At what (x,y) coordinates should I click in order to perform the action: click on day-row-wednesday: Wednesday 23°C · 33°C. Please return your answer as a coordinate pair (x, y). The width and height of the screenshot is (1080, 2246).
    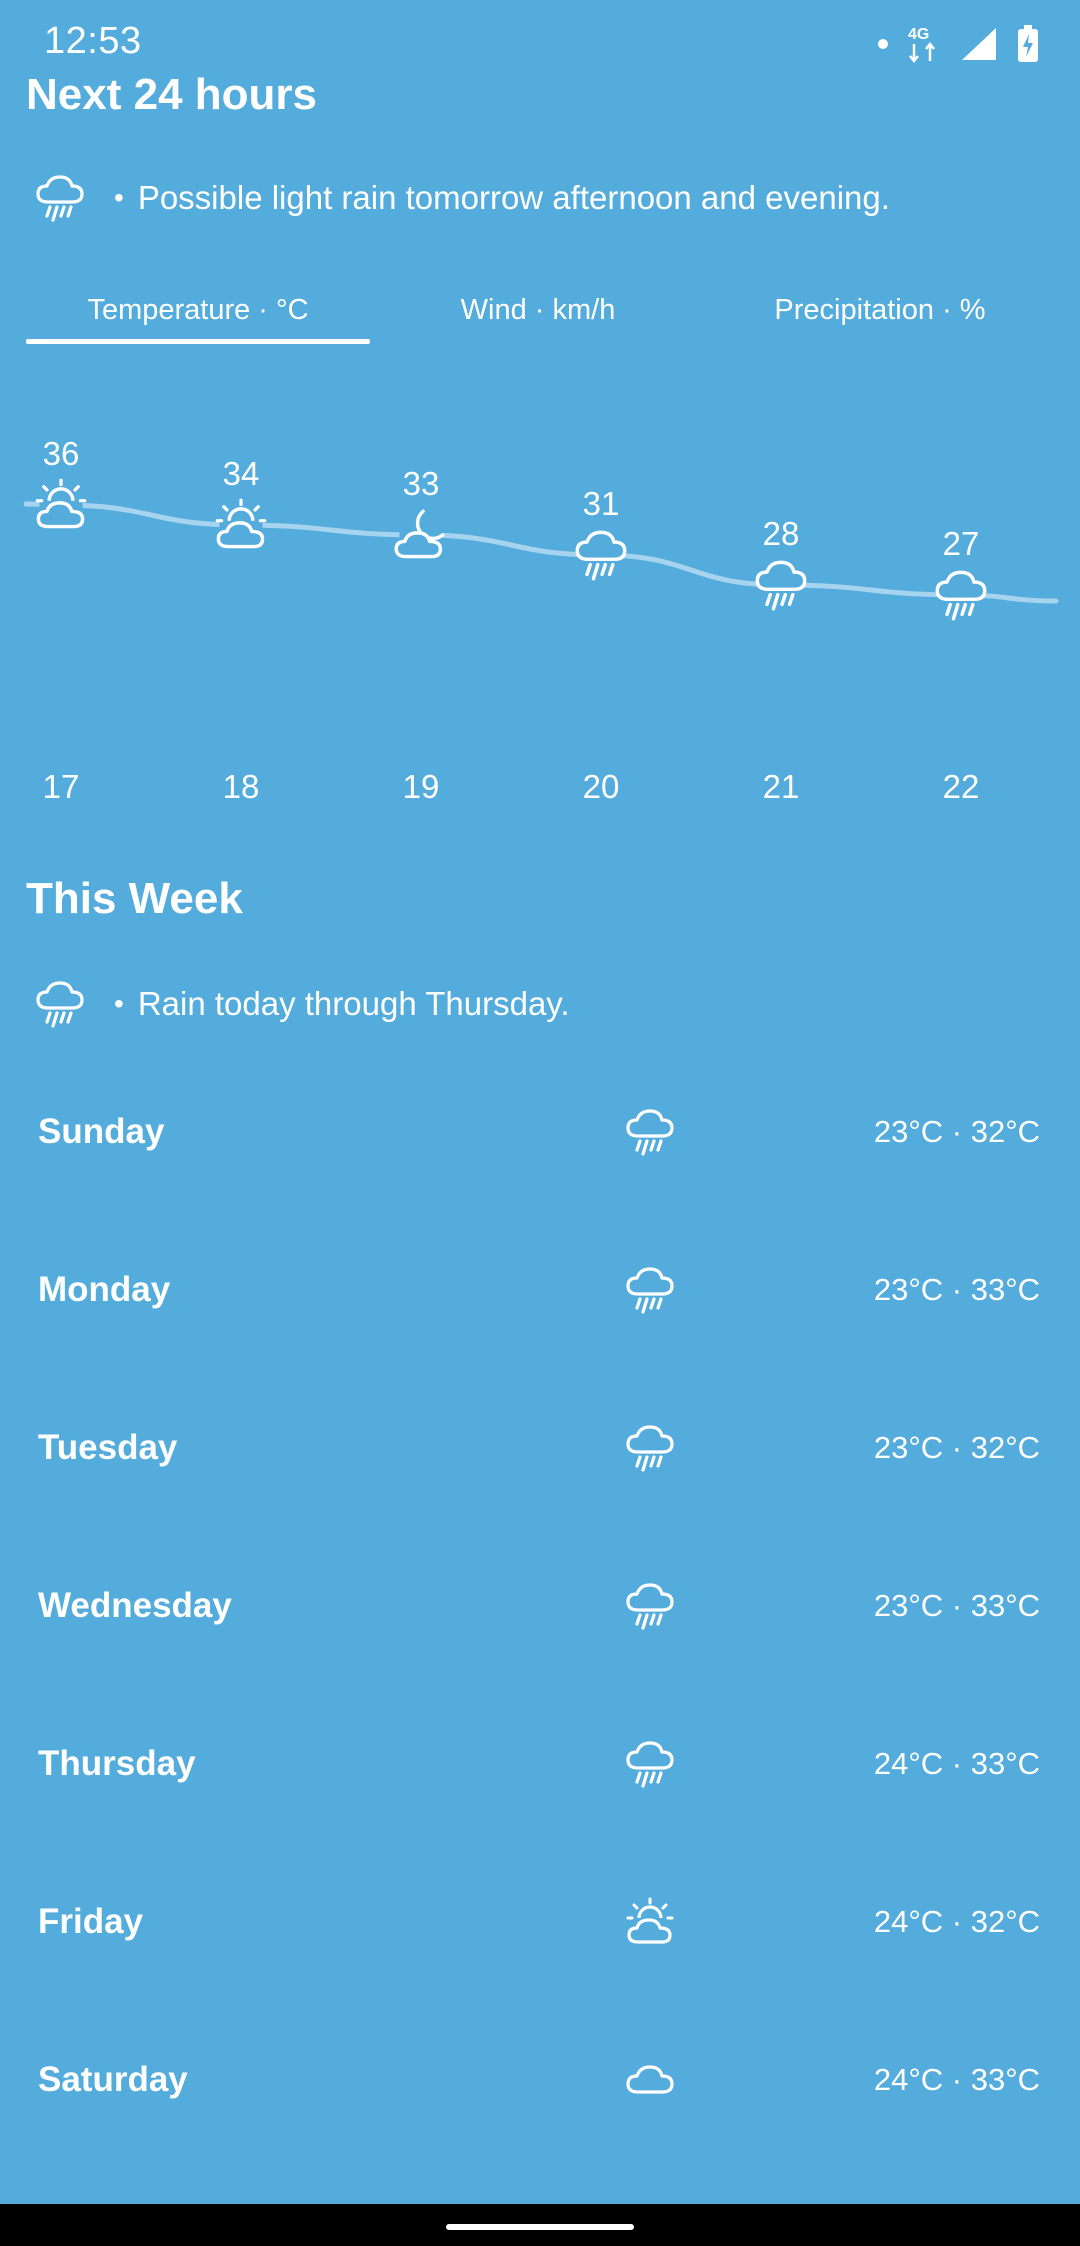
    Looking at the image, I should click on (540, 1606).